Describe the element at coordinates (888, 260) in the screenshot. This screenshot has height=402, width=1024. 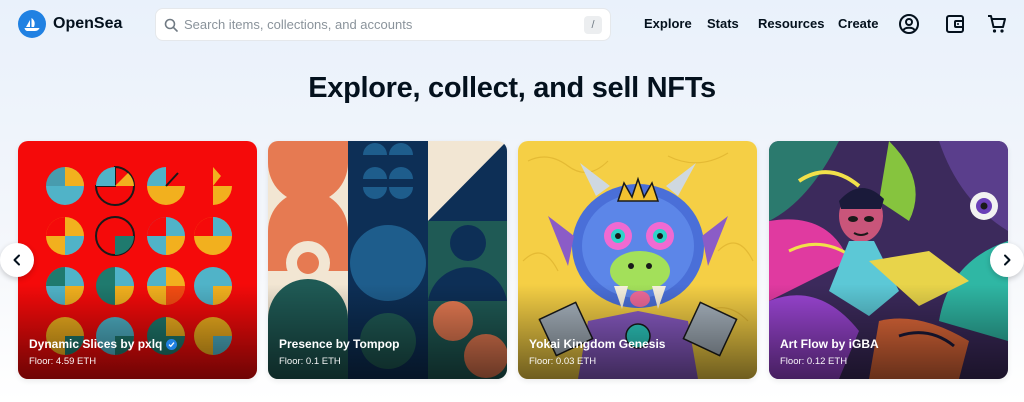
I see `collection-card-art-flow: Art Flow by iGBA Floor: 0.12 ETH` at that location.